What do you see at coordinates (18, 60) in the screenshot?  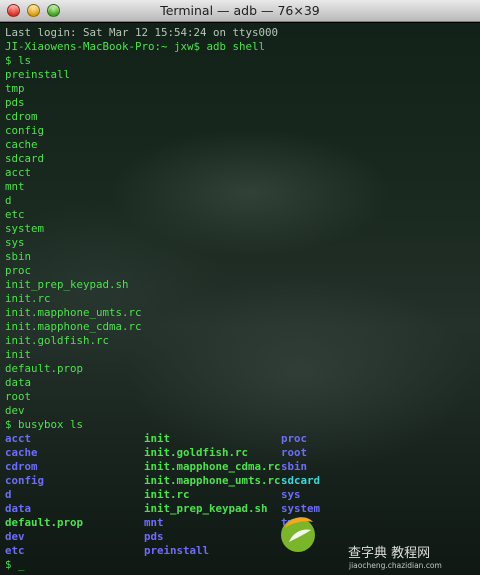 I see `terminal-line: $ ls` at bounding box center [18, 60].